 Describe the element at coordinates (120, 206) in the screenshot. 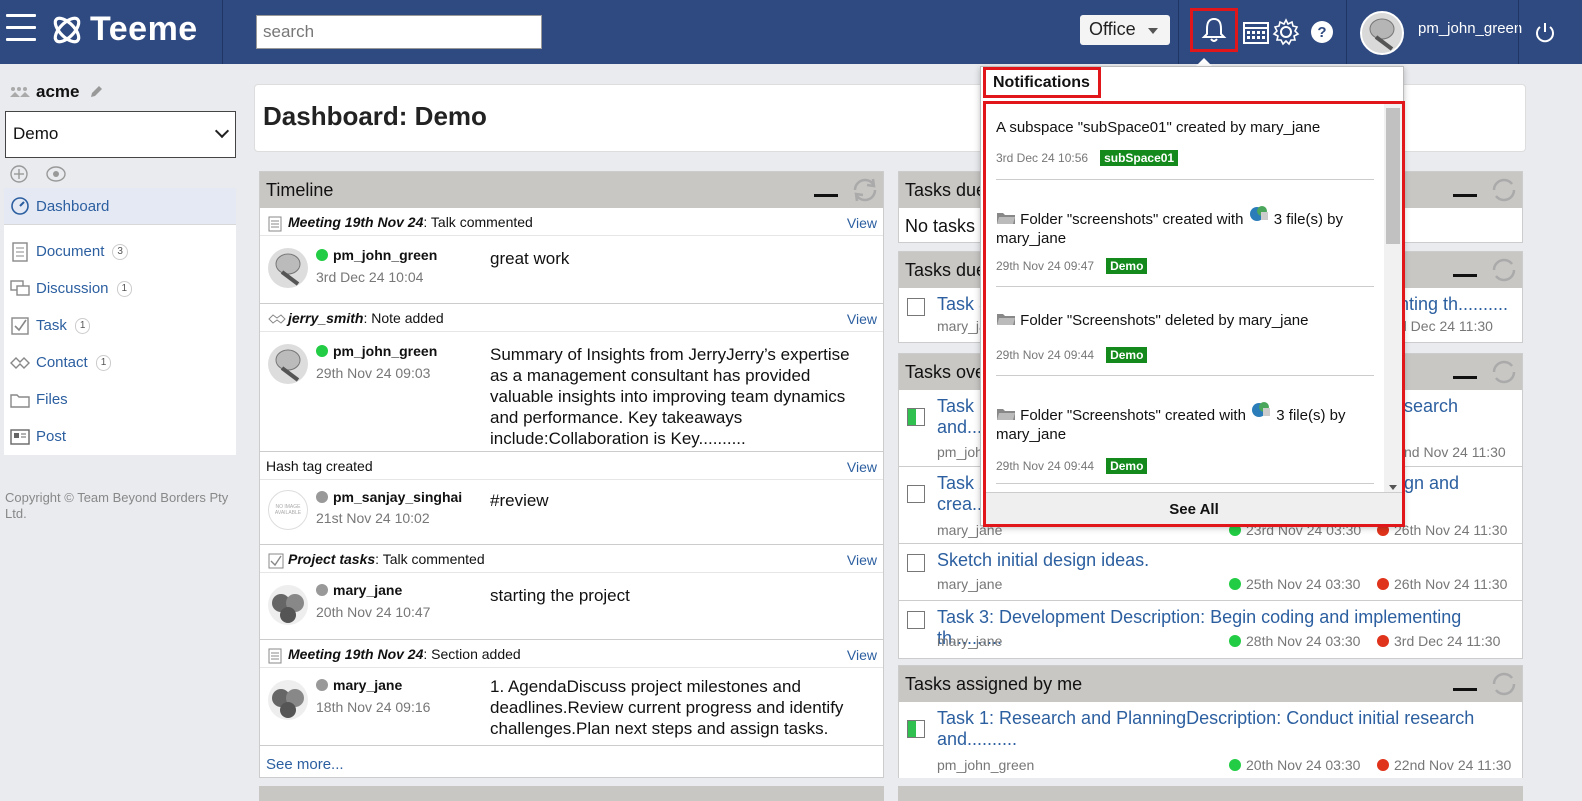

I see `sidebar-item-dashboard: Dashboard` at that location.